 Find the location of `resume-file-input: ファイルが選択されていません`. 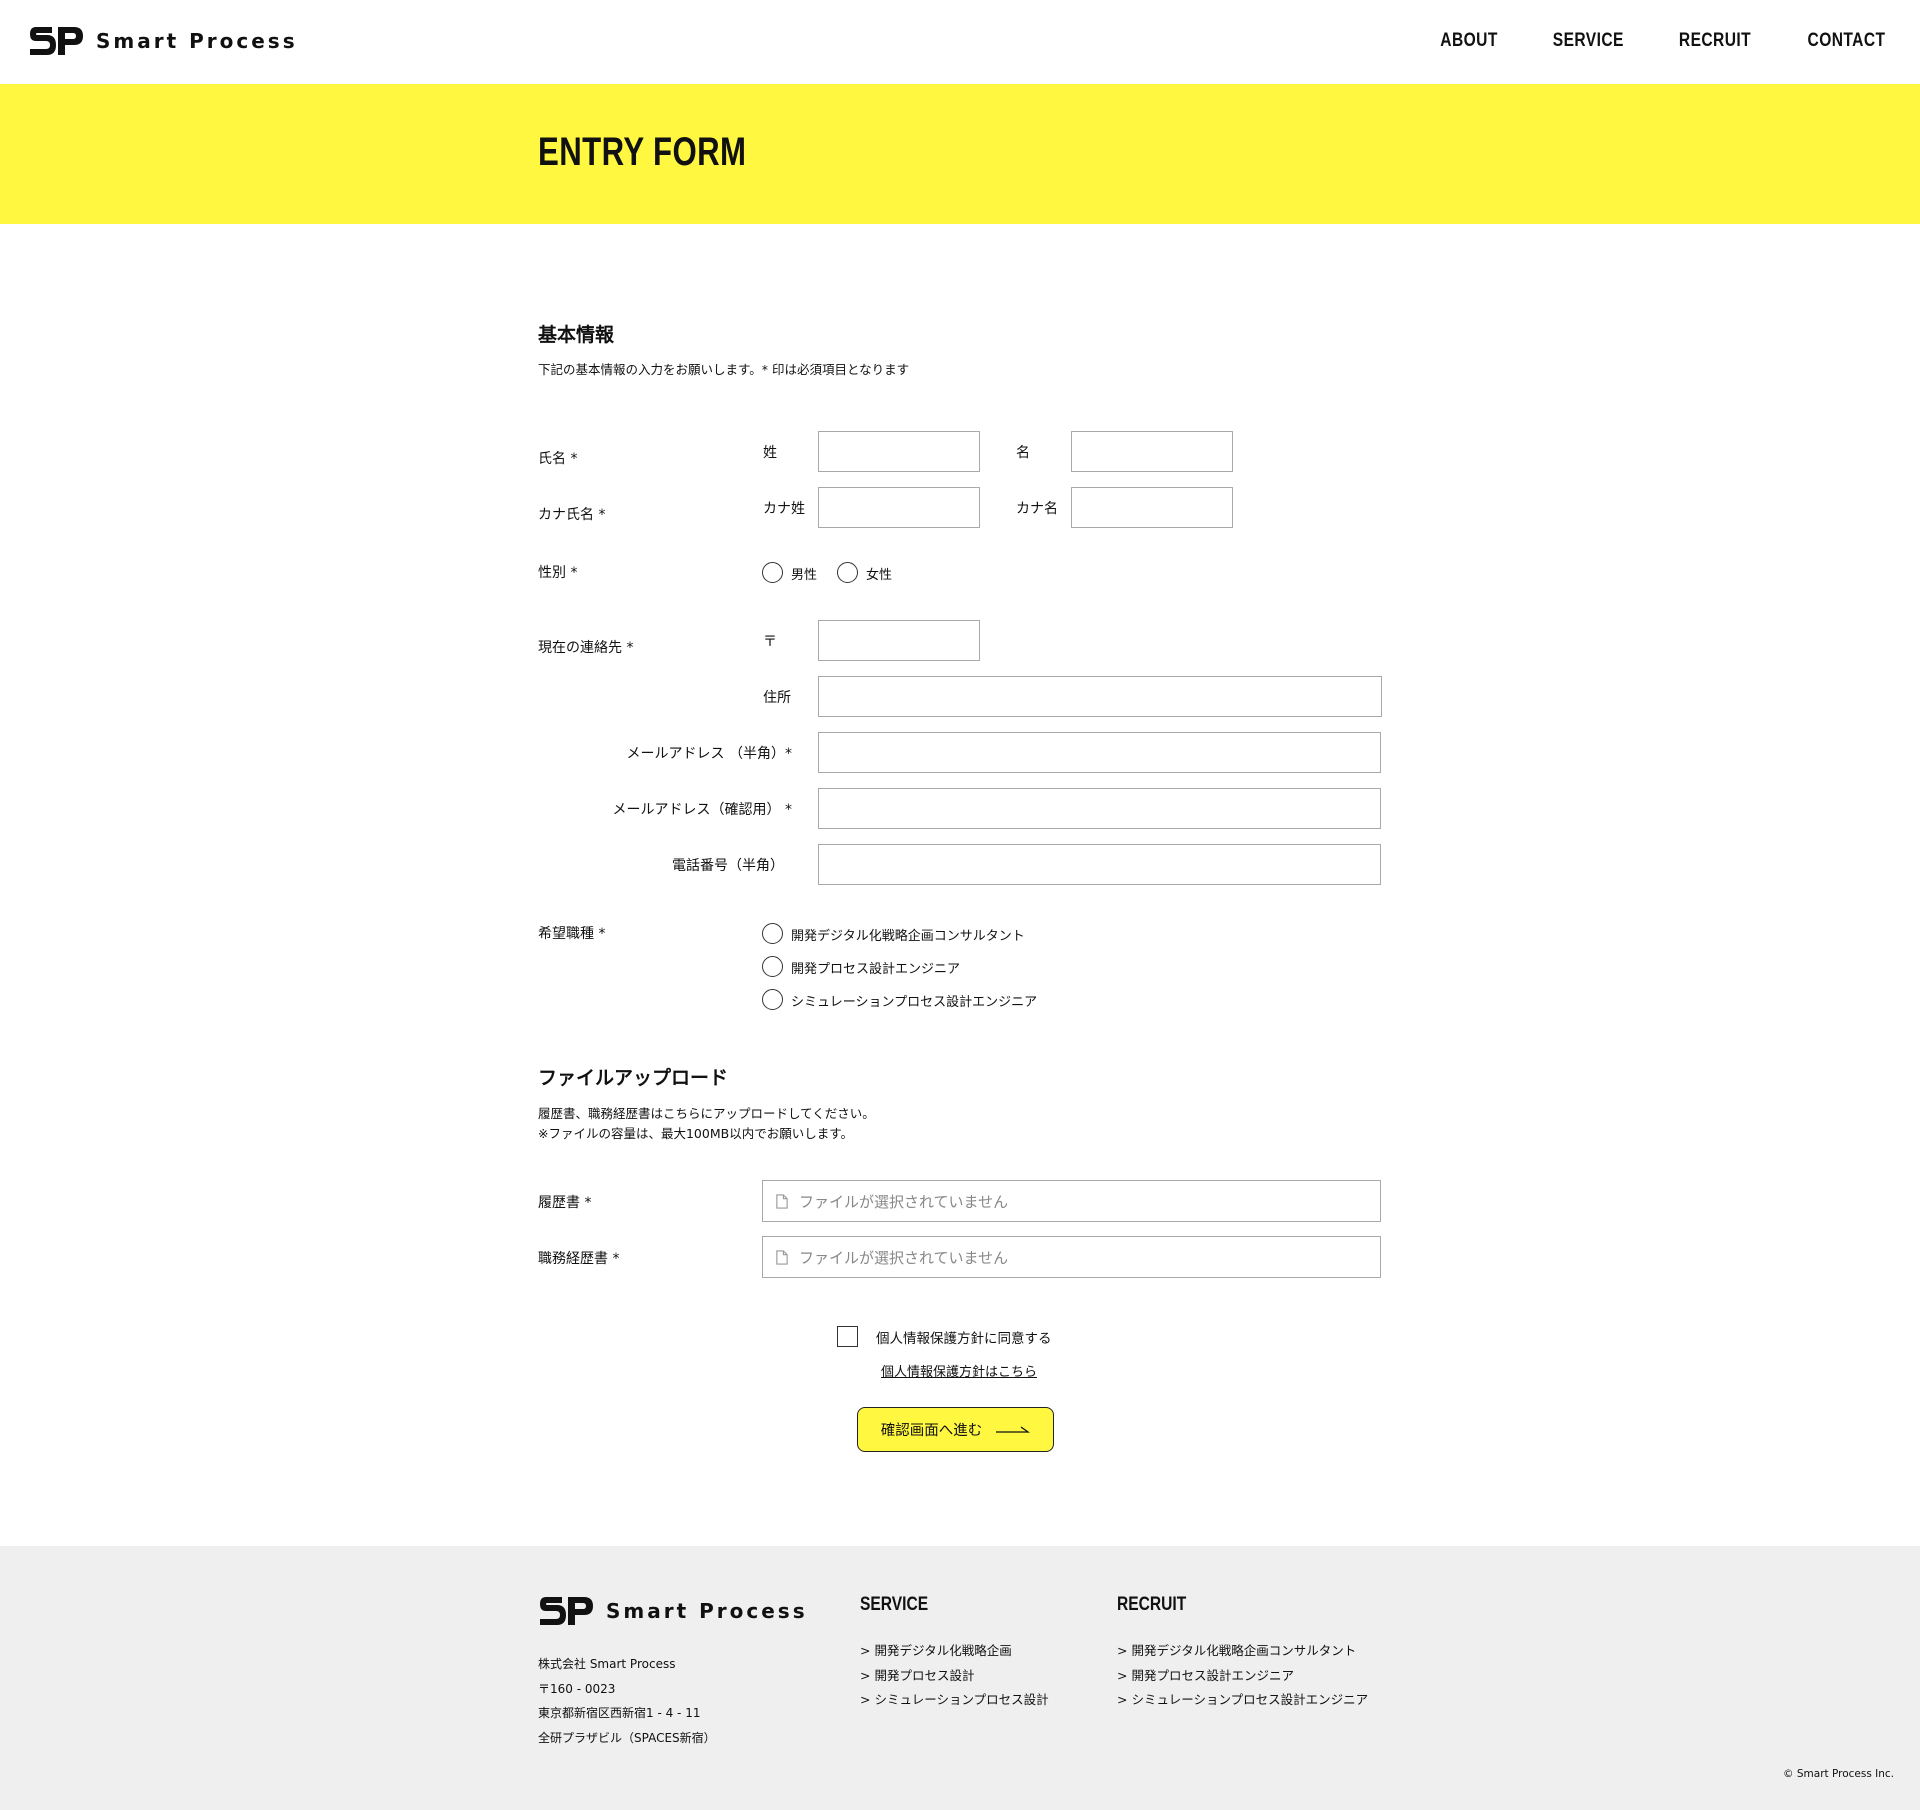

resume-file-input: ファイルが選択されていません is located at coordinates (1071, 1201).